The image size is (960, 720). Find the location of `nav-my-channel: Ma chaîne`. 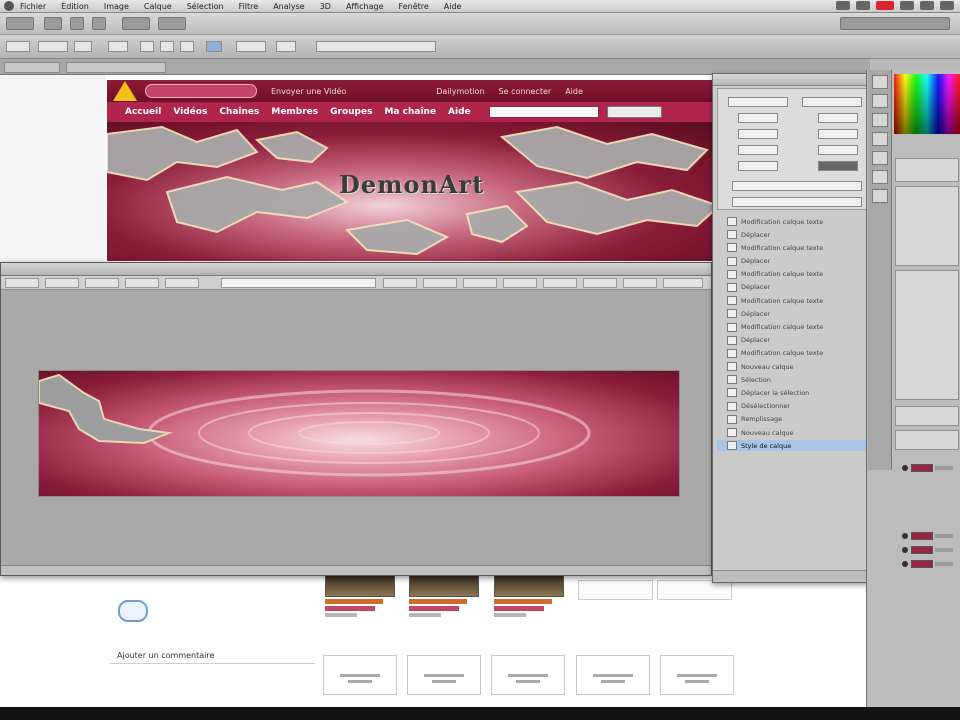

nav-my-channel: Ma chaîne is located at coordinates (410, 112).